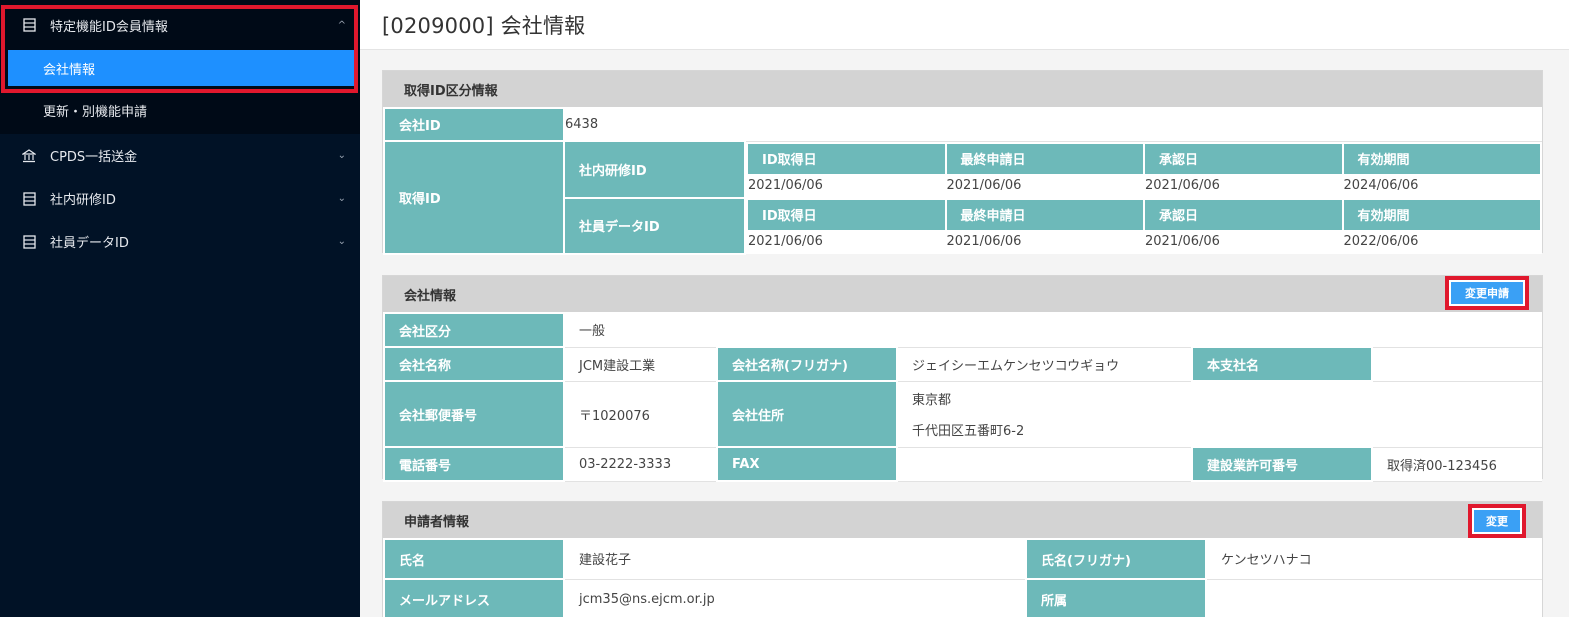 This screenshot has width=1569, height=617. What do you see at coordinates (962, 294) in the screenshot?
I see `panel-header: 会社情報 変更申請` at bounding box center [962, 294].